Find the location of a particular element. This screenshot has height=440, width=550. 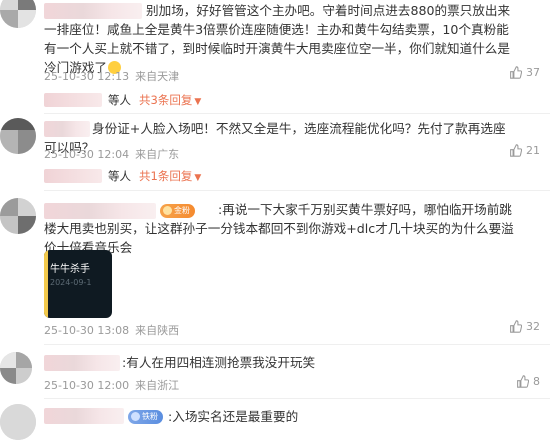

view-replies-link: 共3条回复 ▼ is located at coordinates (170, 100).